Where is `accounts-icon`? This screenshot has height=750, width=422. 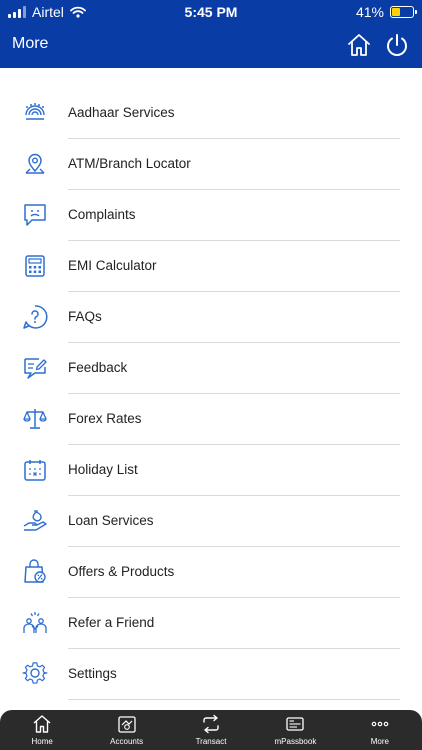
accounts-icon is located at coordinates (126, 724).